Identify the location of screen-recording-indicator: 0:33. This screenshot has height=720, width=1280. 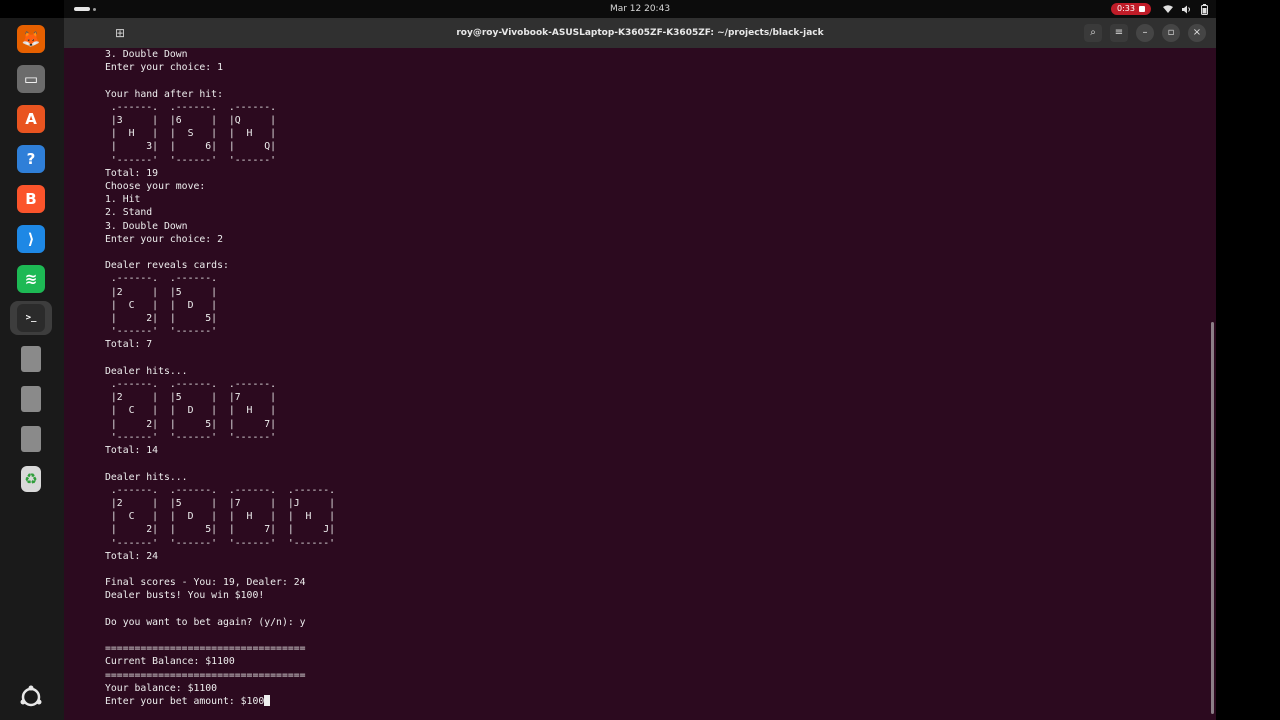
(1131, 9).